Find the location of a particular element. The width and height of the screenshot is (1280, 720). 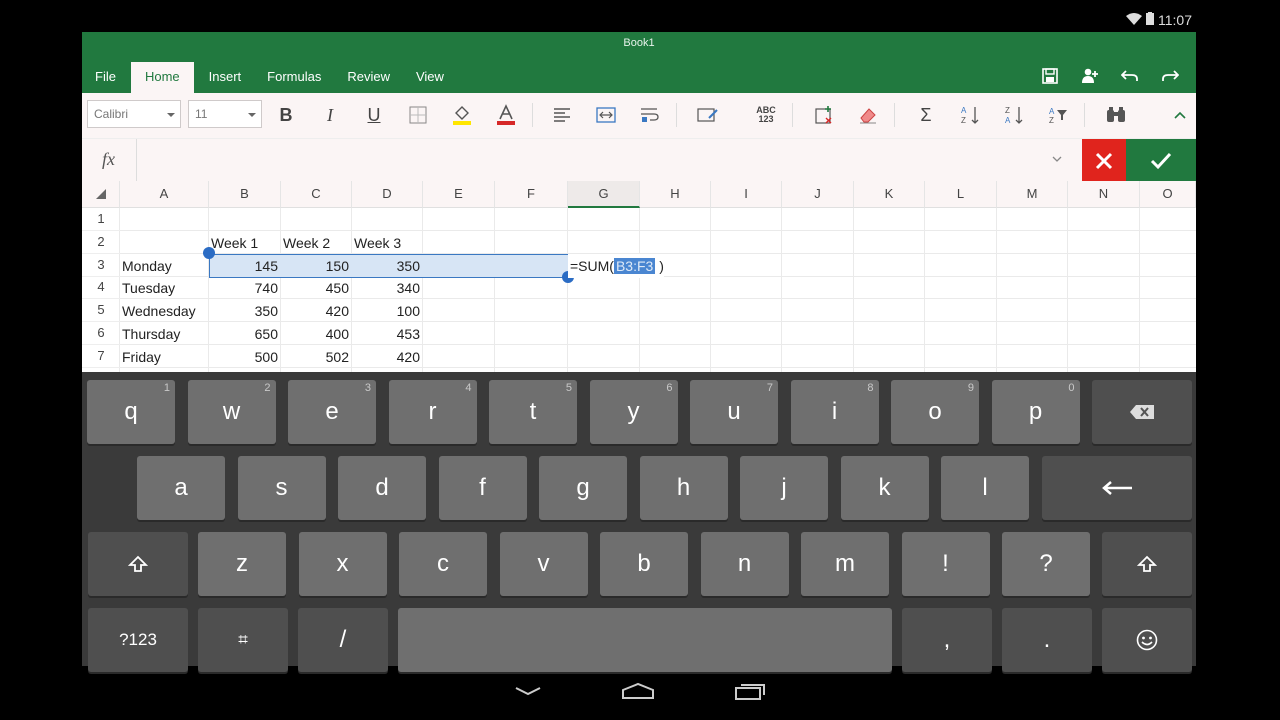

key-i: i8 is located at coordinates (834, 412).